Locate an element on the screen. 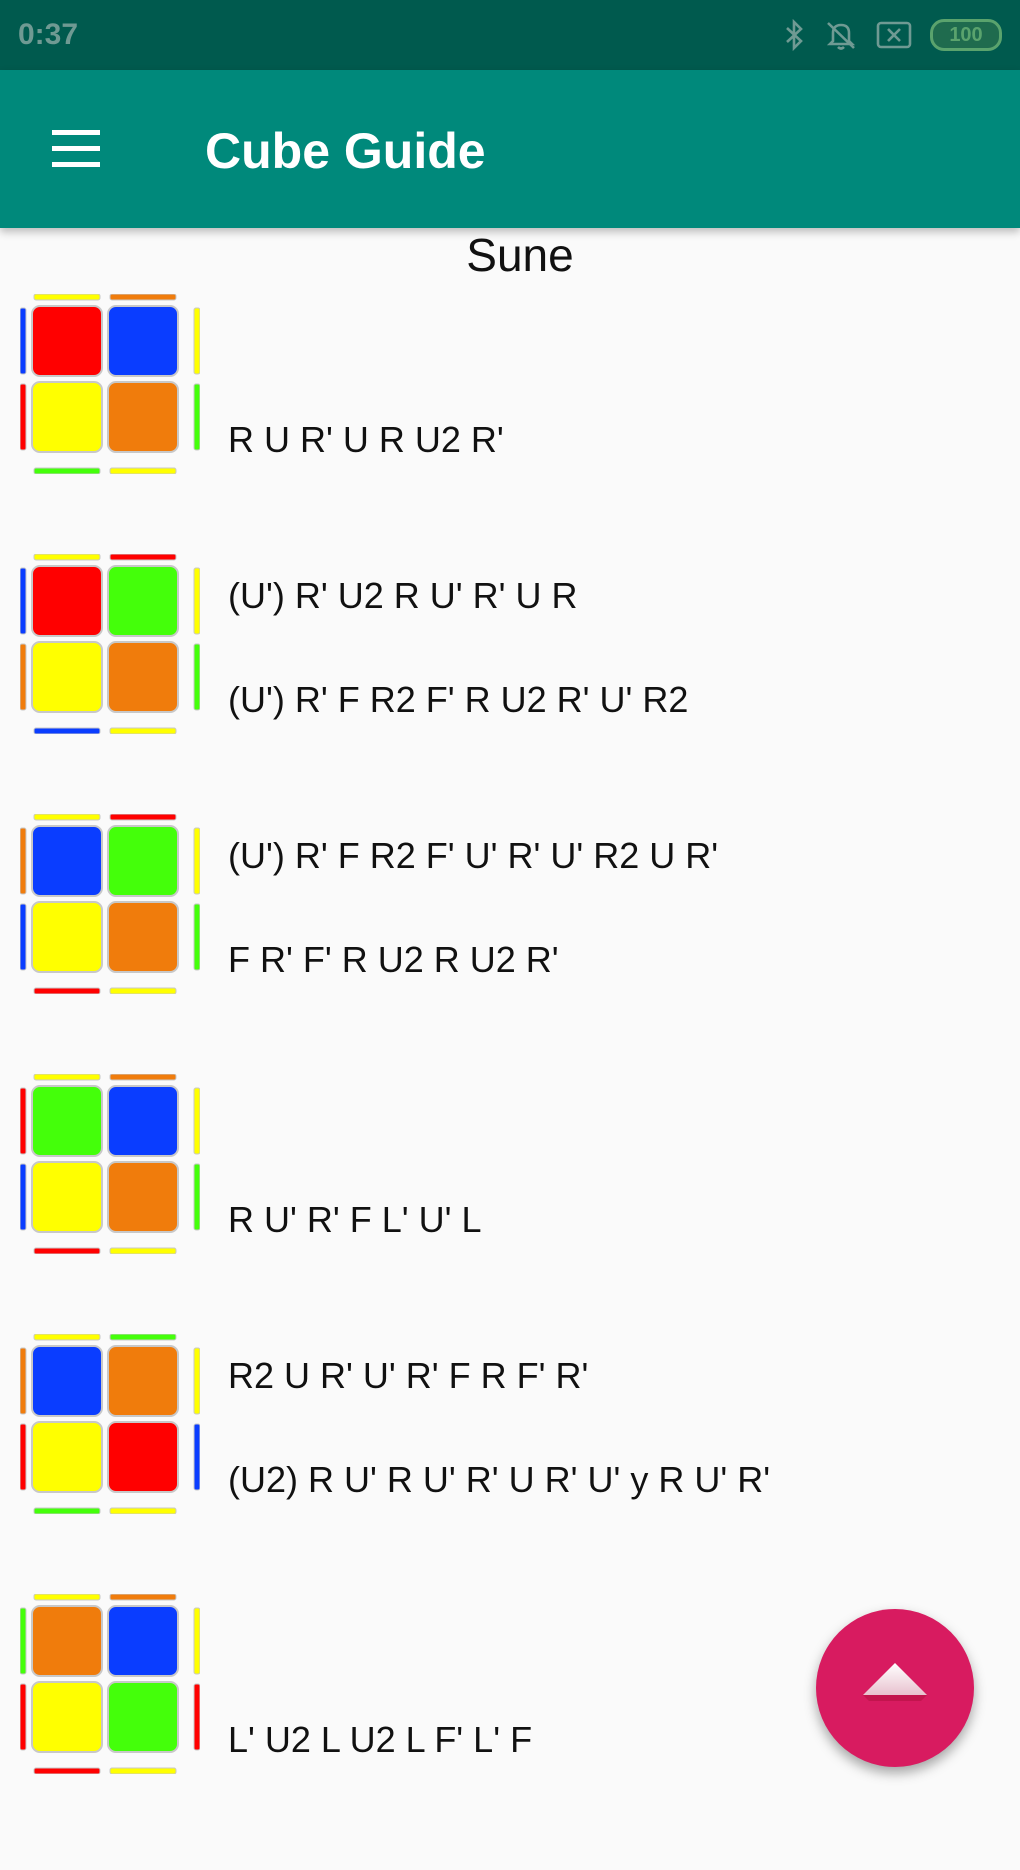 This screenshot has width=1020, height=1870. list-item: F R' F' R U2 R U2 R' is located at coordinates (510, 940).